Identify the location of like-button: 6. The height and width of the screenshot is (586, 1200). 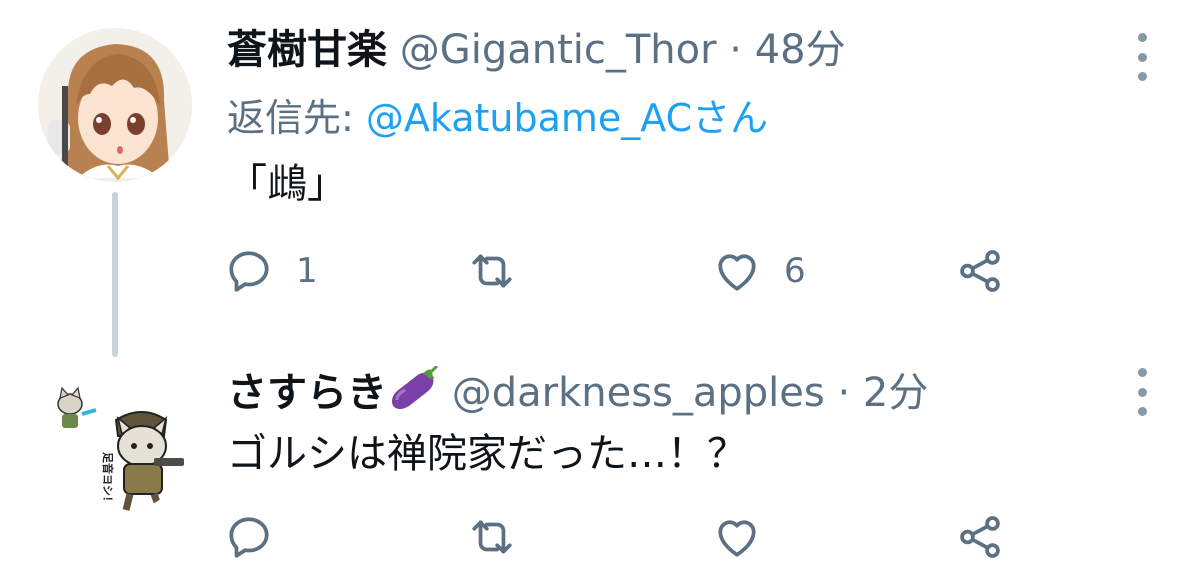
(759, 271).